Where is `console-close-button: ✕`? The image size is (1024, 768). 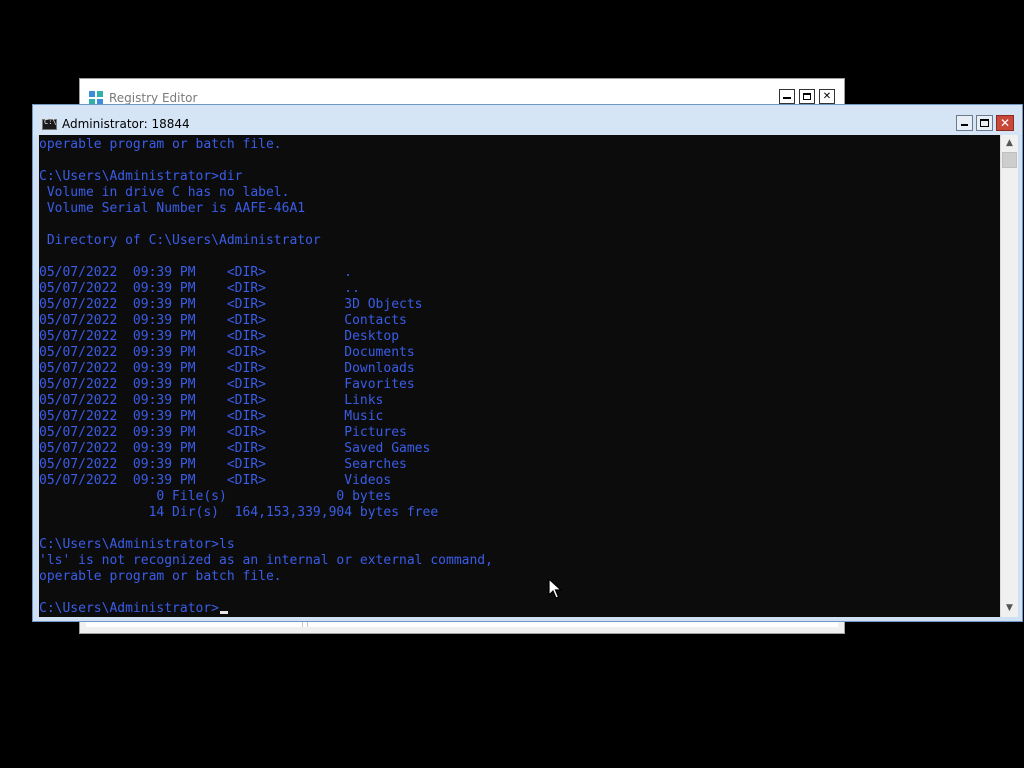 console-close-button: ✕ is located at coordinates (1005, 123).